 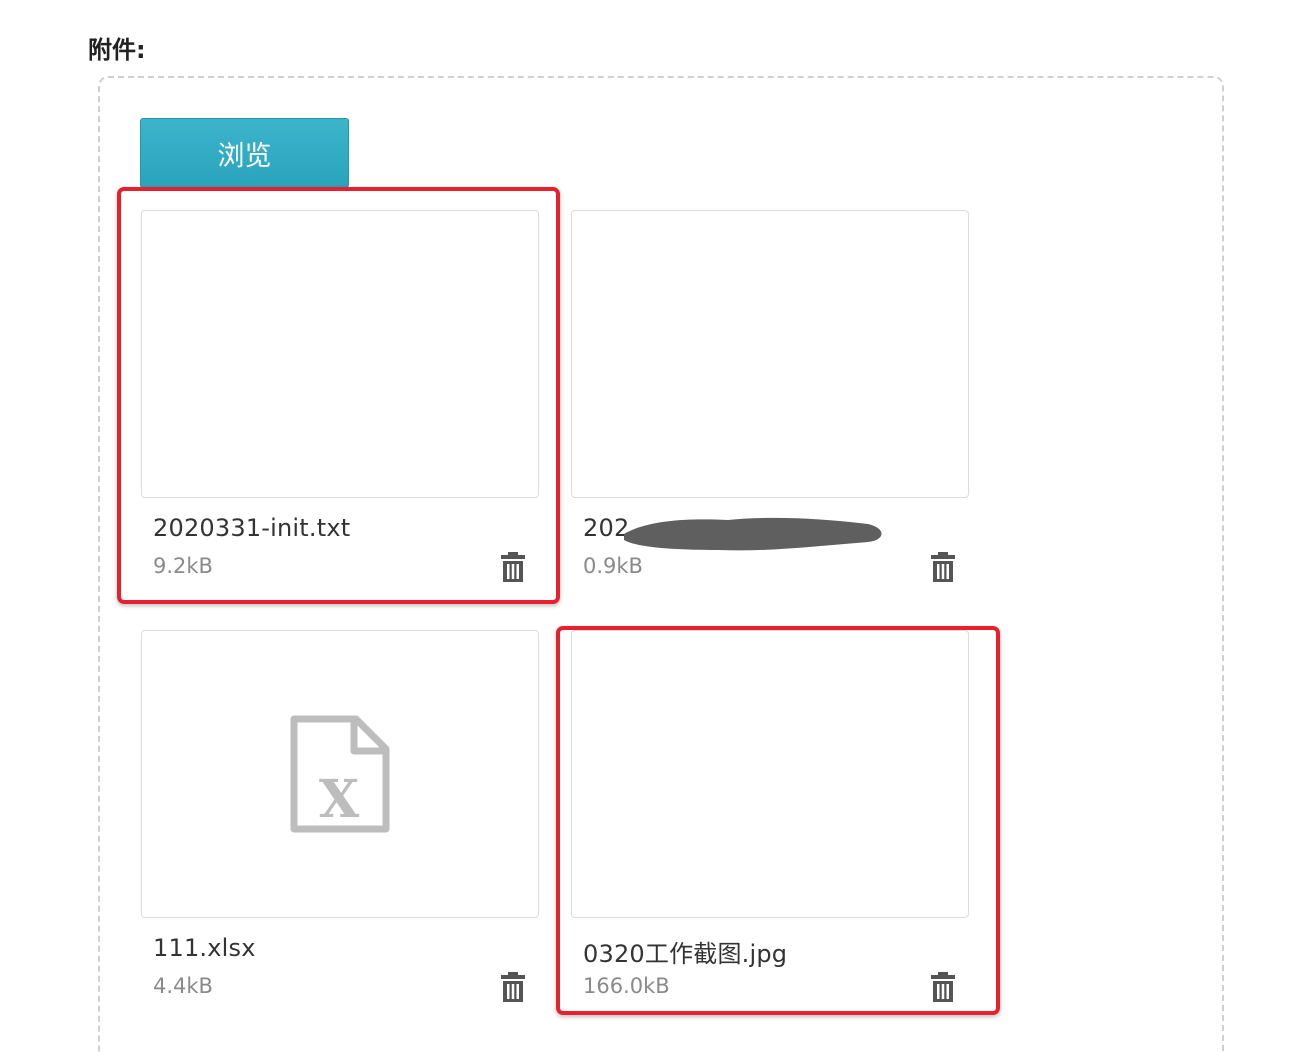 I want to click on redaction-mark, so click(x=753, y=534).